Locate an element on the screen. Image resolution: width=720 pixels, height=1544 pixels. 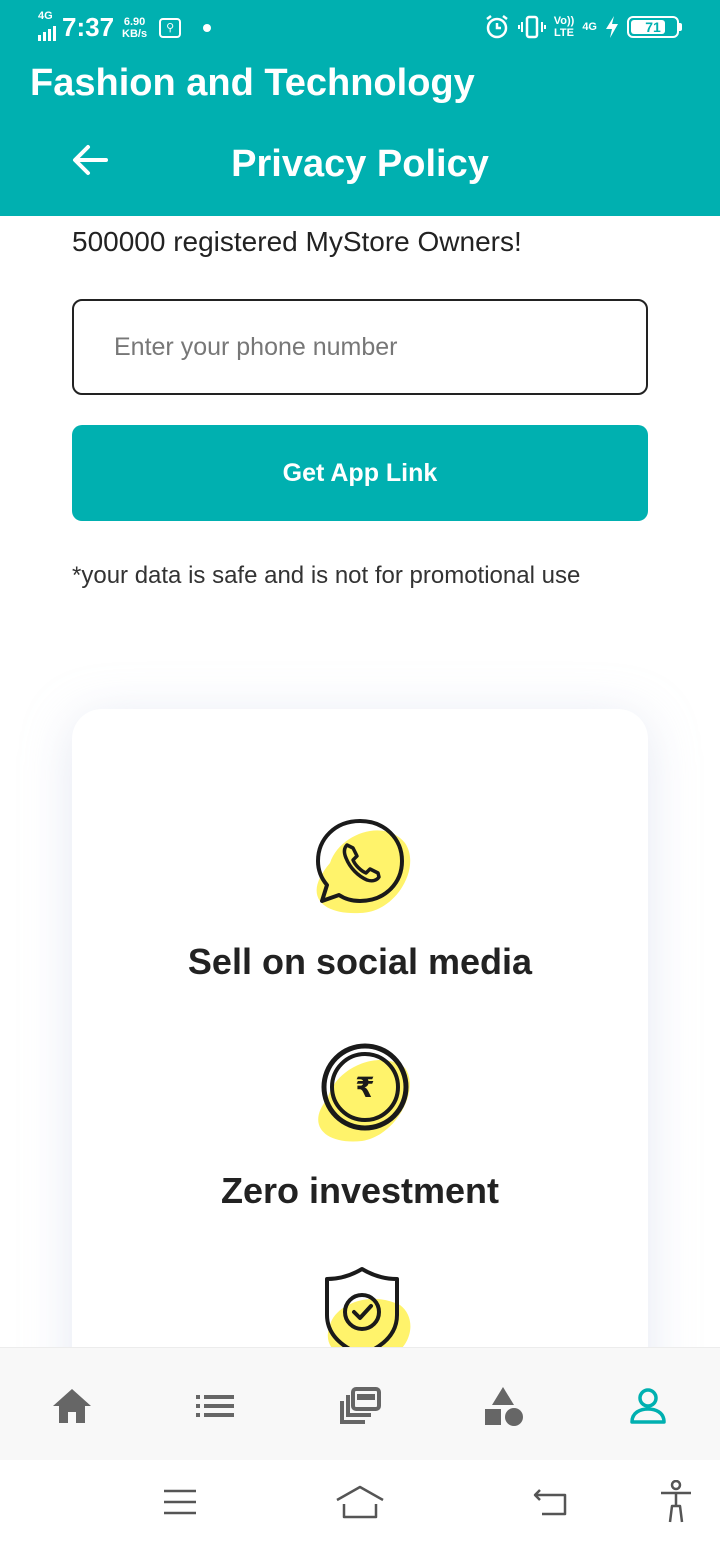
menu-icon is located at coordinates (180, 1502).